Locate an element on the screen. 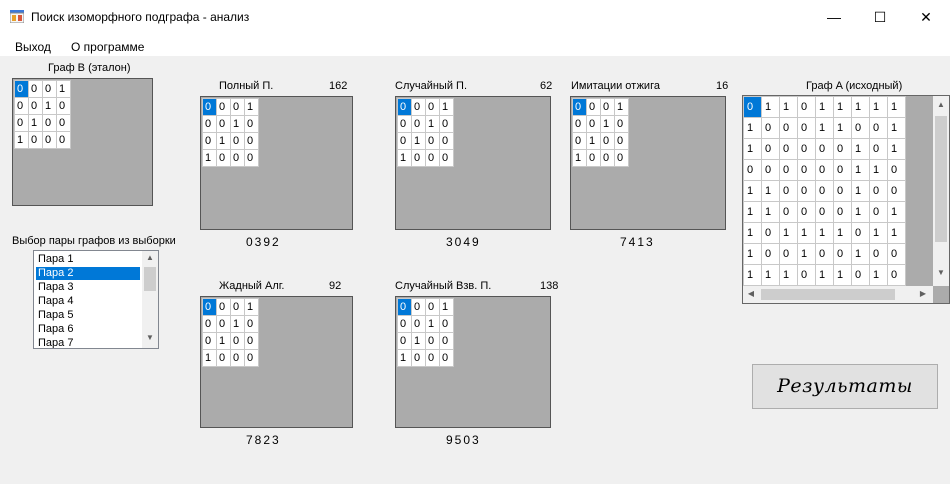 This screenshot has width=950, height=484. graph-a-hscrollbar: ◀ ▶ is located at coordinates (838, 294).